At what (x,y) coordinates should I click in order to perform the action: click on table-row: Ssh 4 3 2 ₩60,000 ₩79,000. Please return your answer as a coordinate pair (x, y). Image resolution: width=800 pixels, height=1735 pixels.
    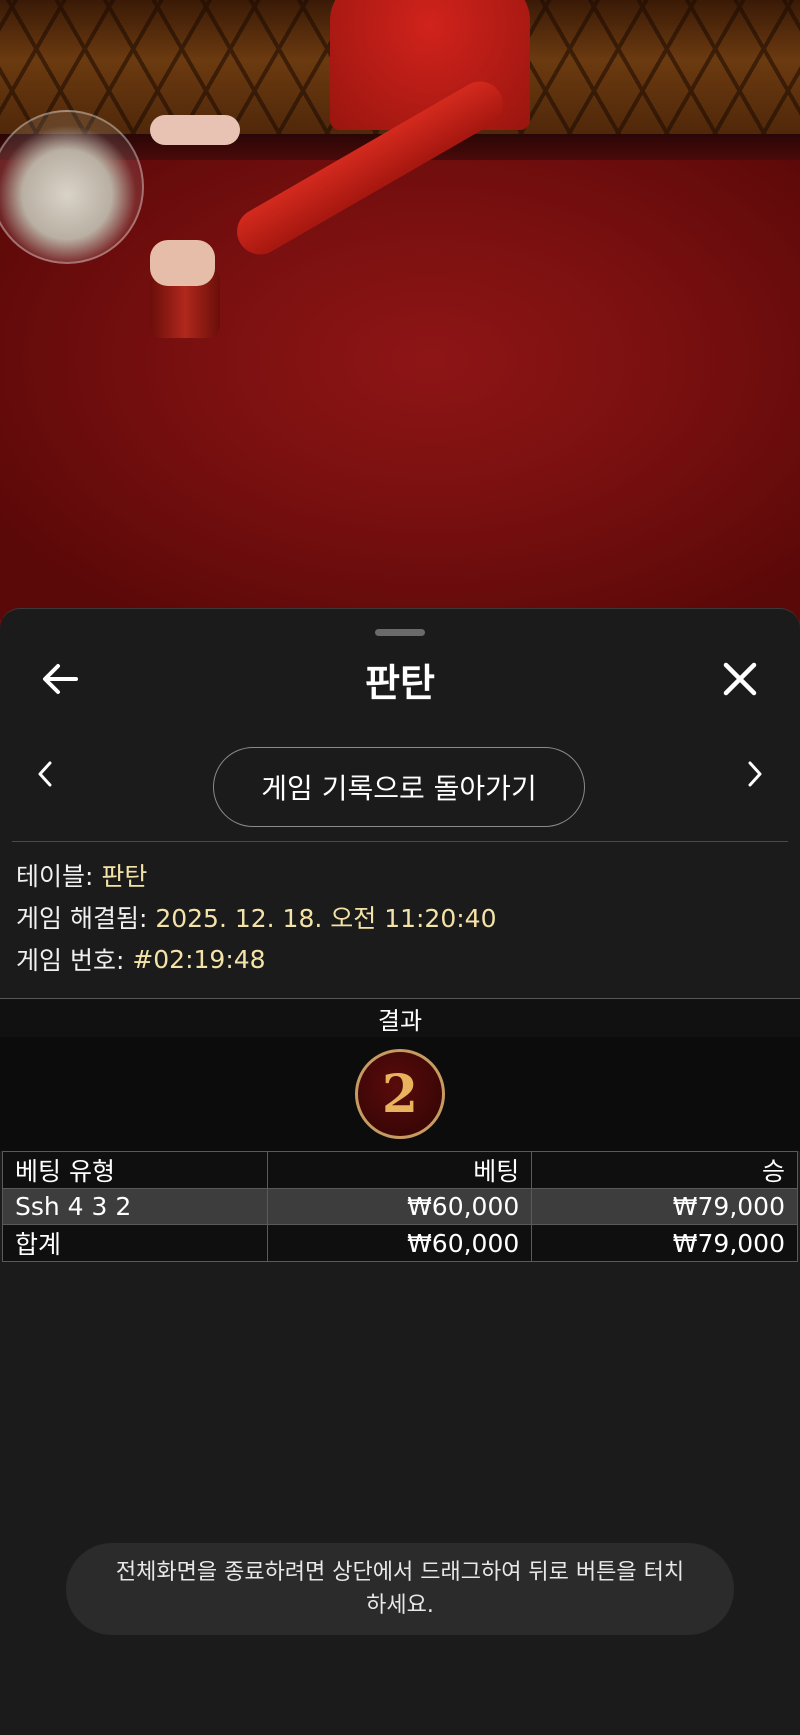
    Looking at the image, I should click on (400, 1206).